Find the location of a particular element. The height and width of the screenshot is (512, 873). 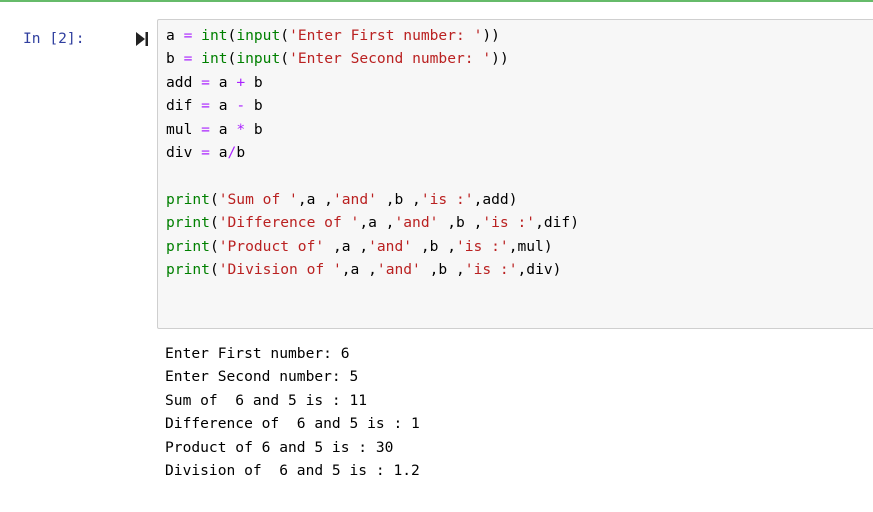

code-token: add is located at coordinates (184, 82).